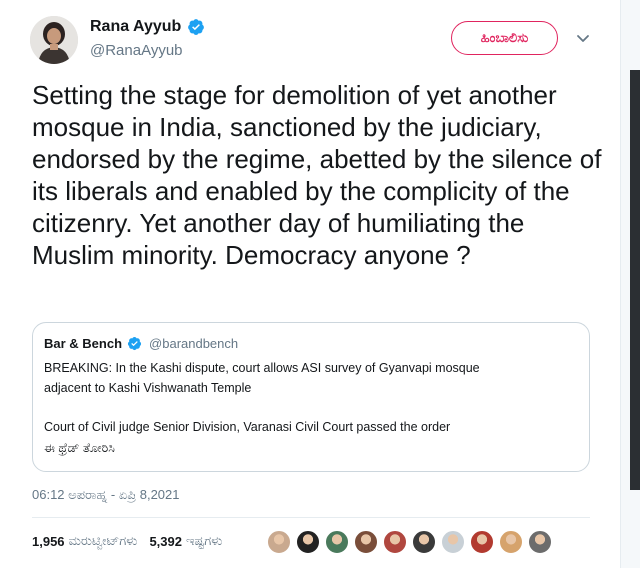 This screenshot has width=640, height=568. I want to click on author-avatar, so click(54, 40).